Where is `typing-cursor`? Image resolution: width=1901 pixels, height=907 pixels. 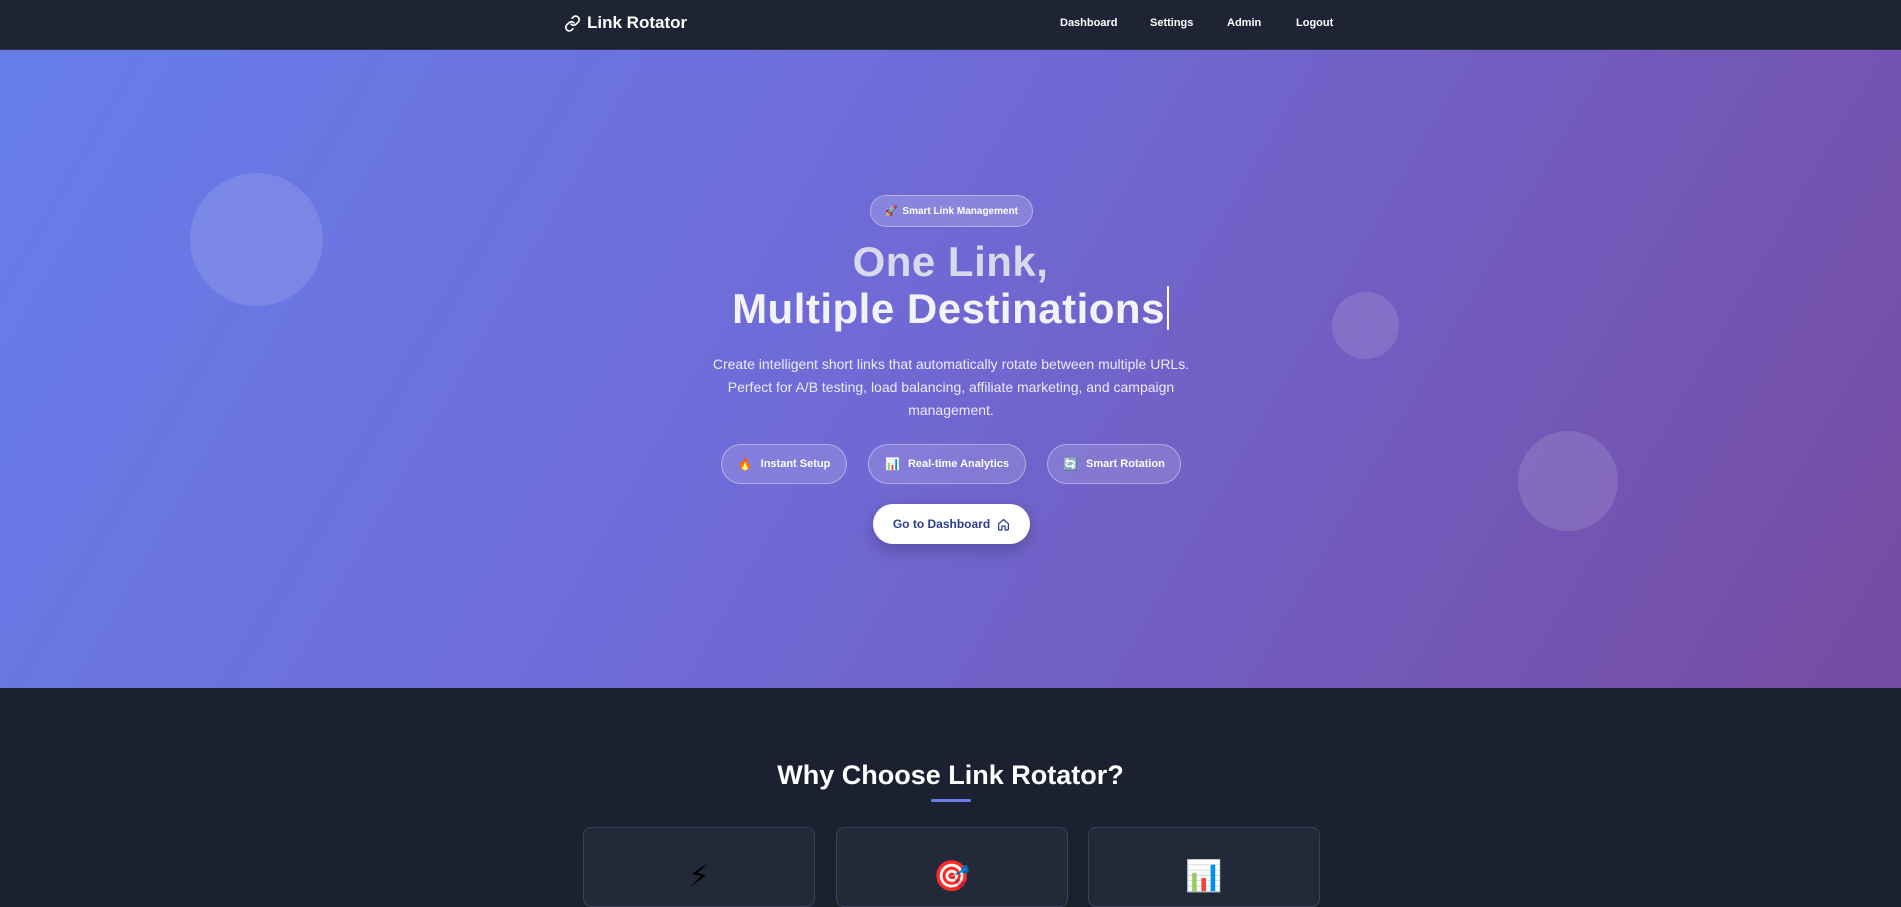 typing-cursor is located at coordinates (1167, 308).